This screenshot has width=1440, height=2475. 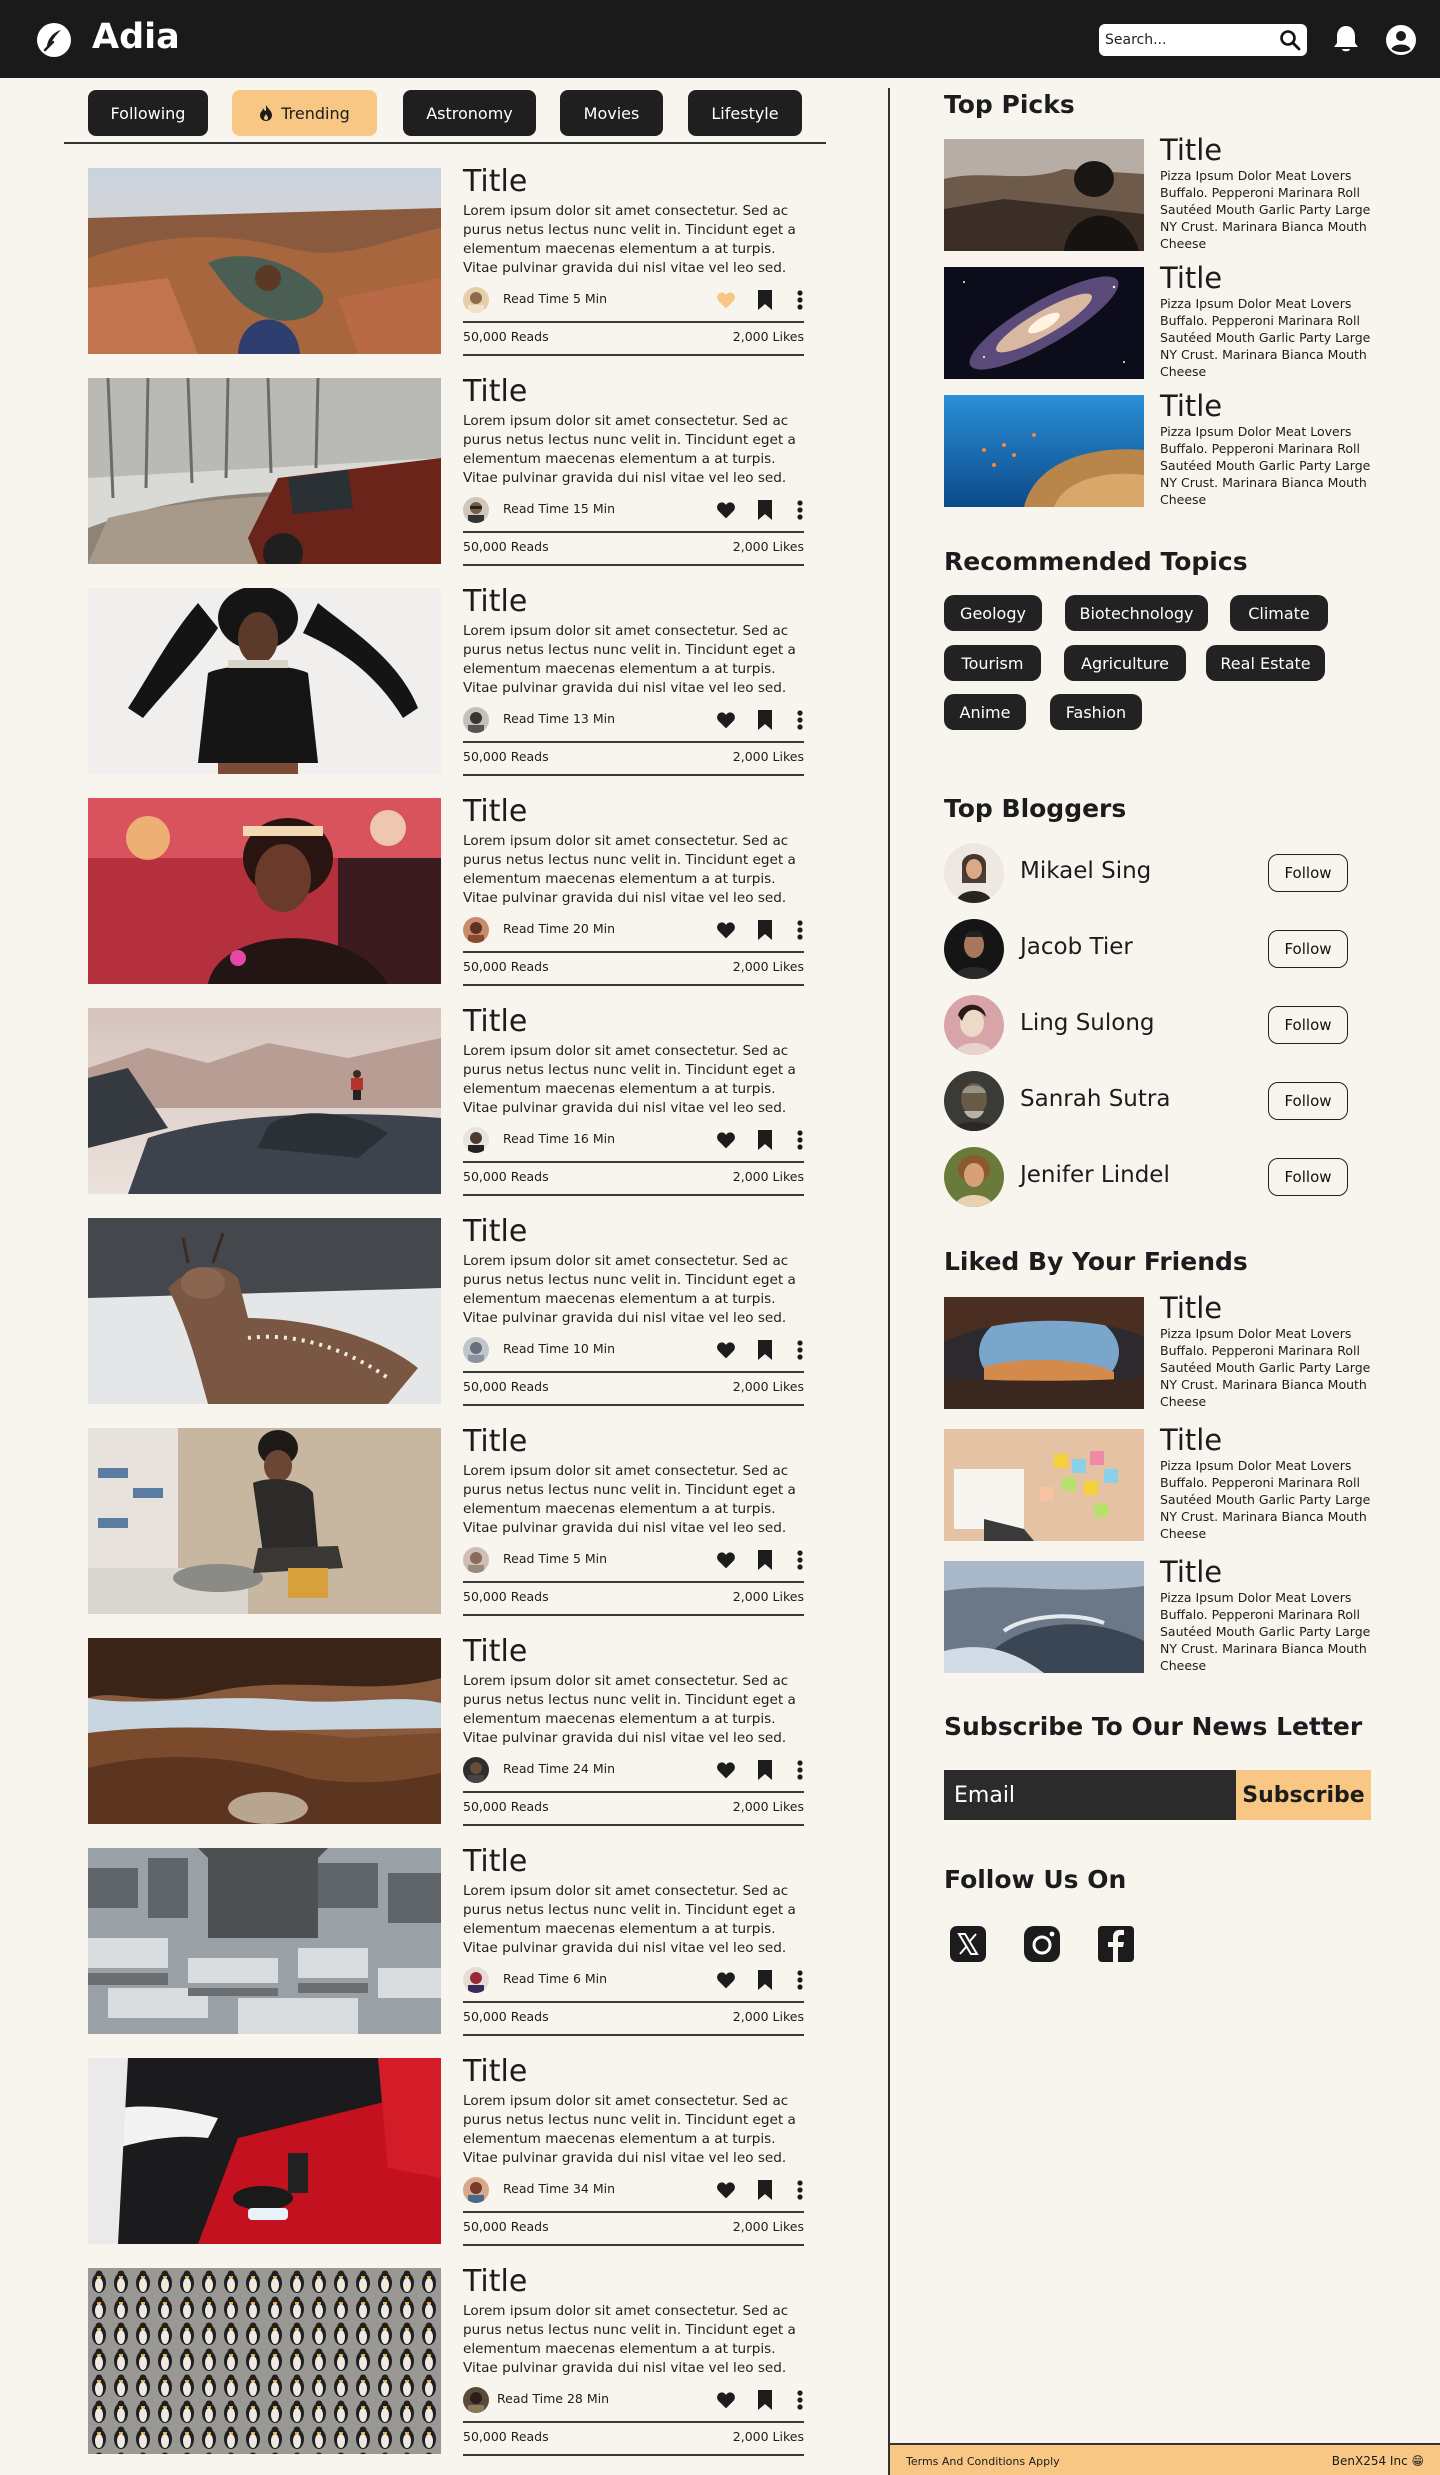 What do you see at coordinates (148, 113) in the screenshot?
I see `tab-following: Following` at bounding box center [148, 113].